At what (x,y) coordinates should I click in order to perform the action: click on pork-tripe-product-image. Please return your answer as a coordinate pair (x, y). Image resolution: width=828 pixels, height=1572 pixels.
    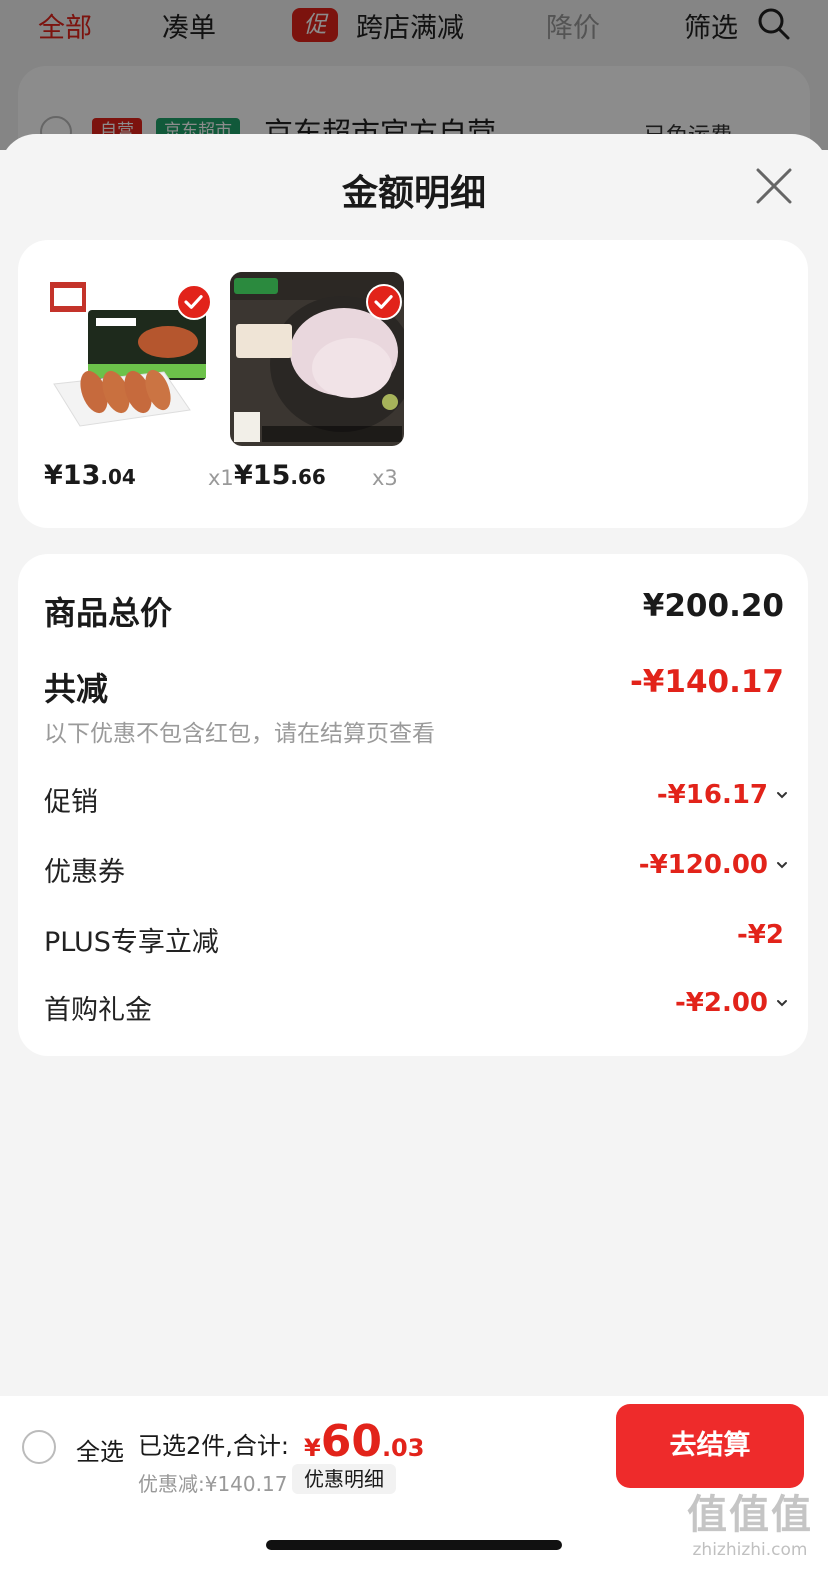
    Looking at the image, I should click on (317, 359).